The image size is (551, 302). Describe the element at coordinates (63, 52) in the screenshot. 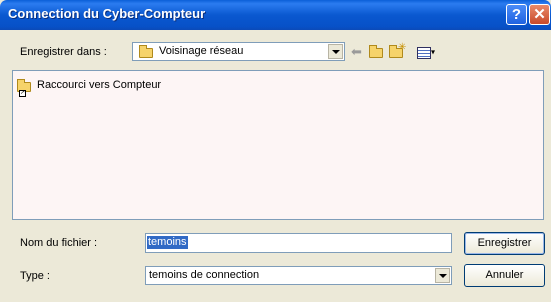

I see `save-in-label: Enregistrer dans :` at that location.